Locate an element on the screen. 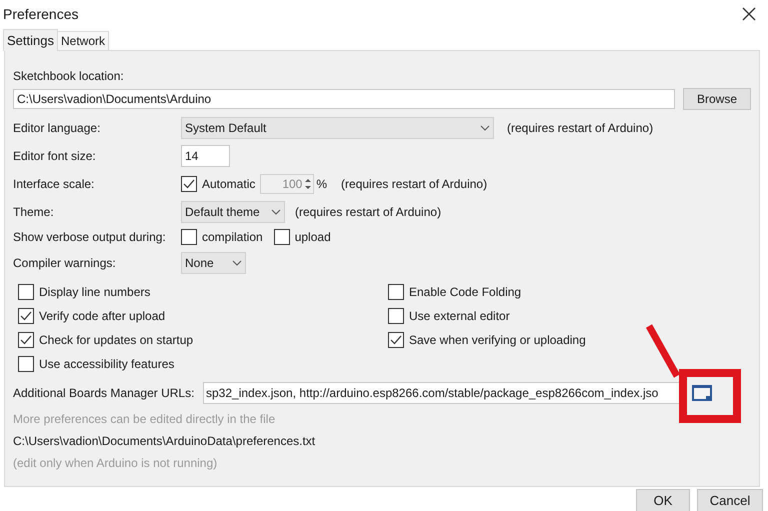 The image size is (768, 511). field-label: Compiler warnings: is located at coordinates (65, 263).